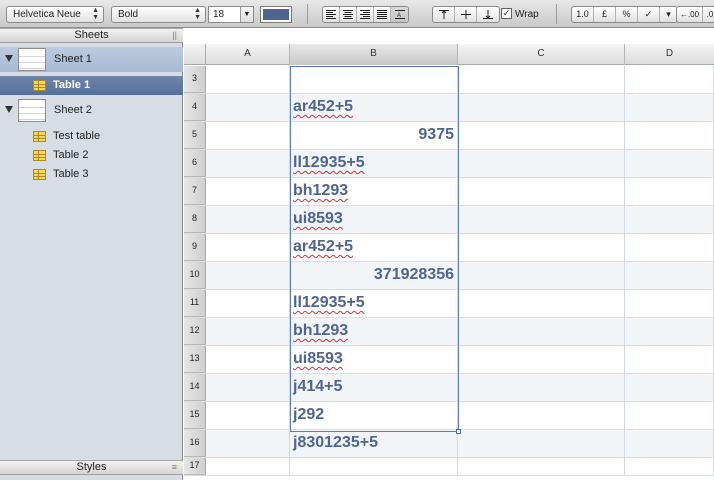 This screenshot has width=714, height=480. Describe the element at coordinates (374, 275) in the screenshot. I see `cell-b: 371928356` at that location.